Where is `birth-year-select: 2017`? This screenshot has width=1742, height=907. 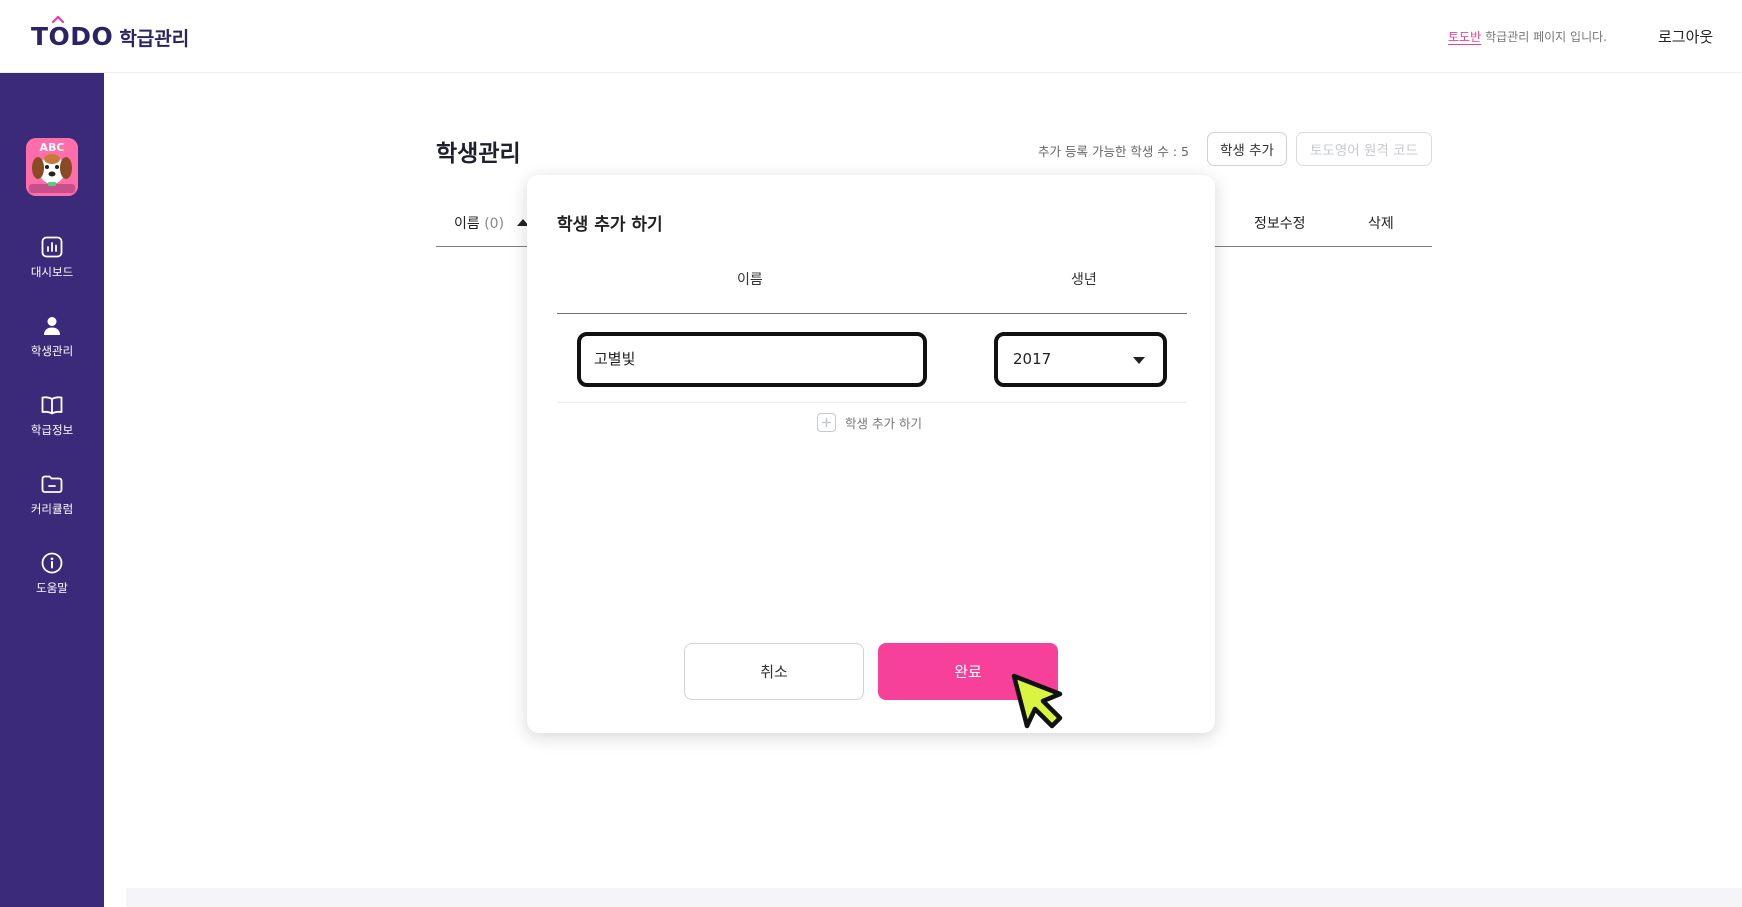
birth-year-select: 2017 is located at coordinates (1080, 359).